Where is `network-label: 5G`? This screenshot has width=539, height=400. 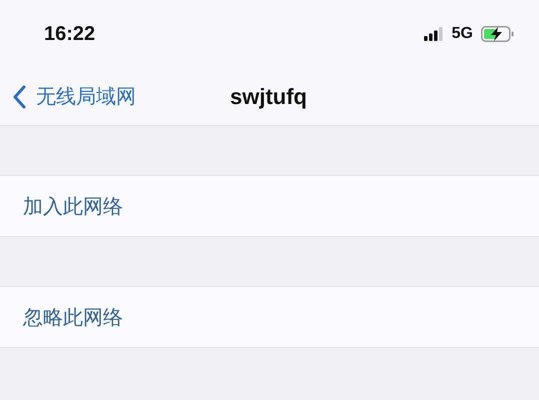
network-label: 5G is located at coordinates (462, 34).